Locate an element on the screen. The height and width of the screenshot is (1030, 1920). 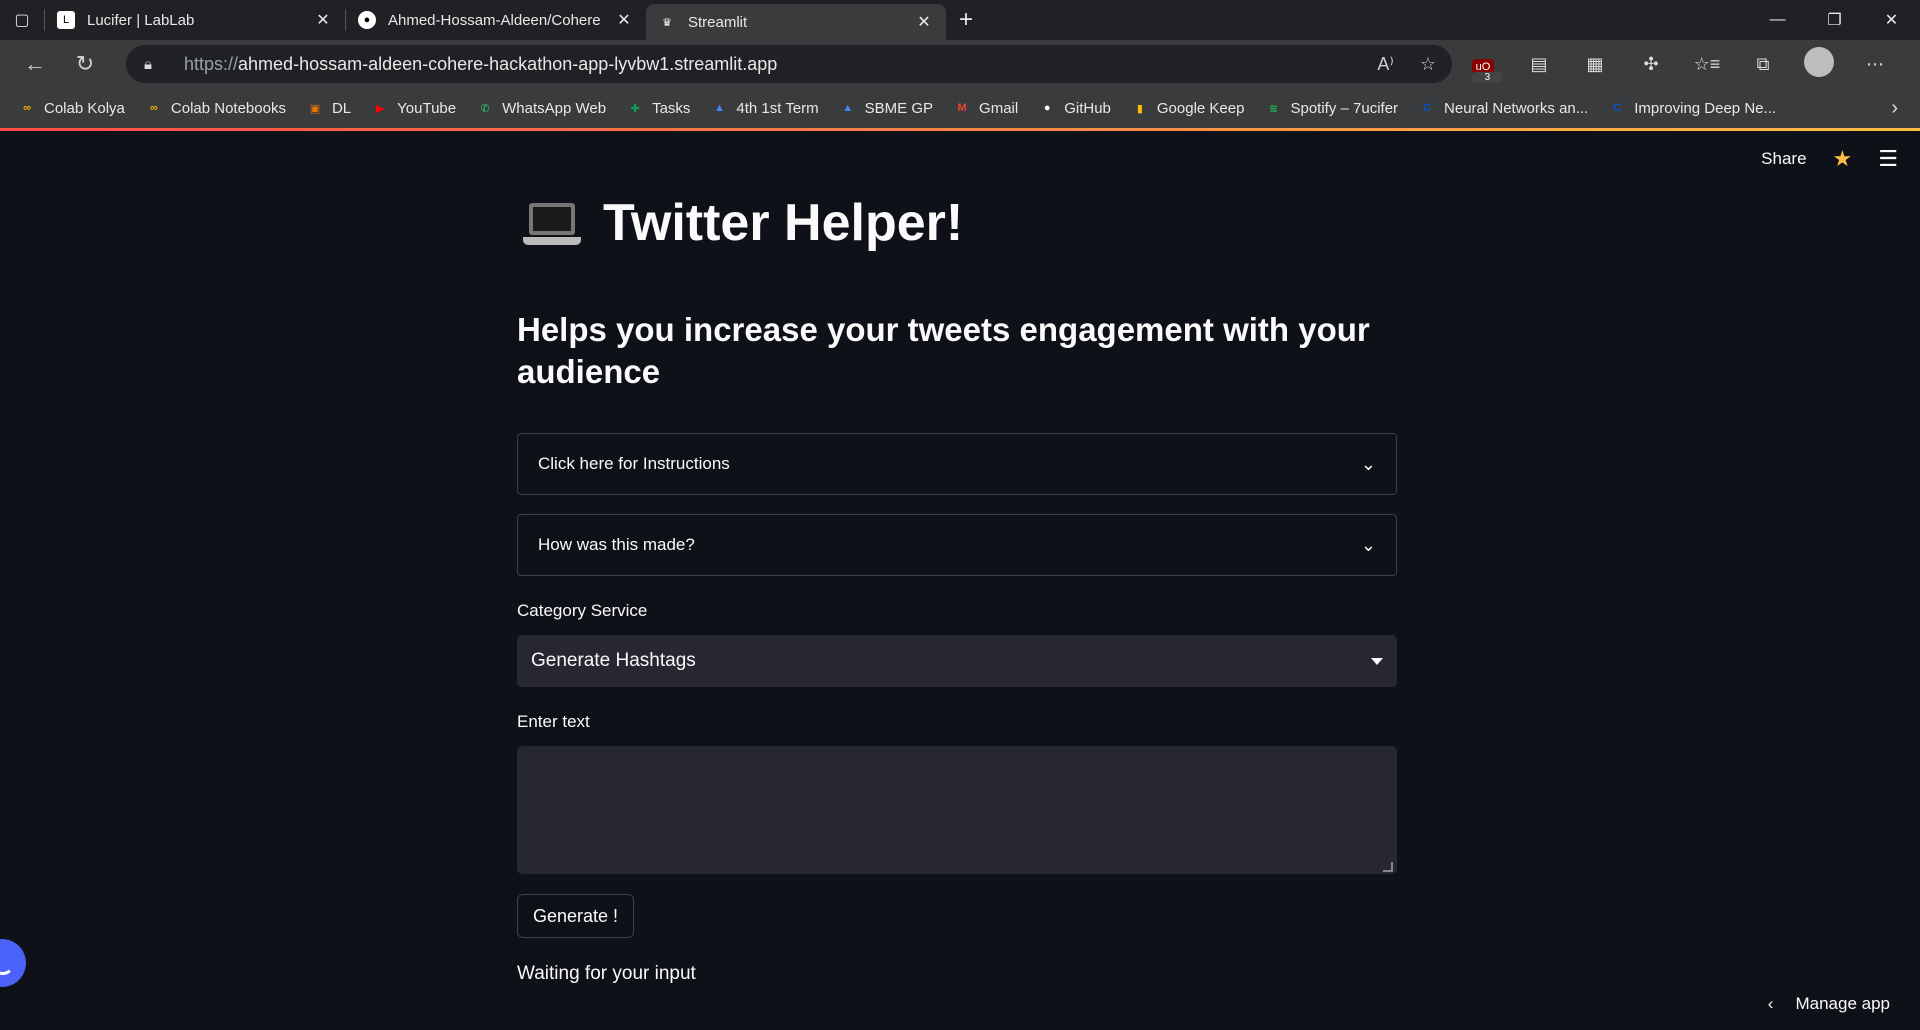
tab-streamlit: ♛ Streamlit ✕ is located at coordinates (796, 22).